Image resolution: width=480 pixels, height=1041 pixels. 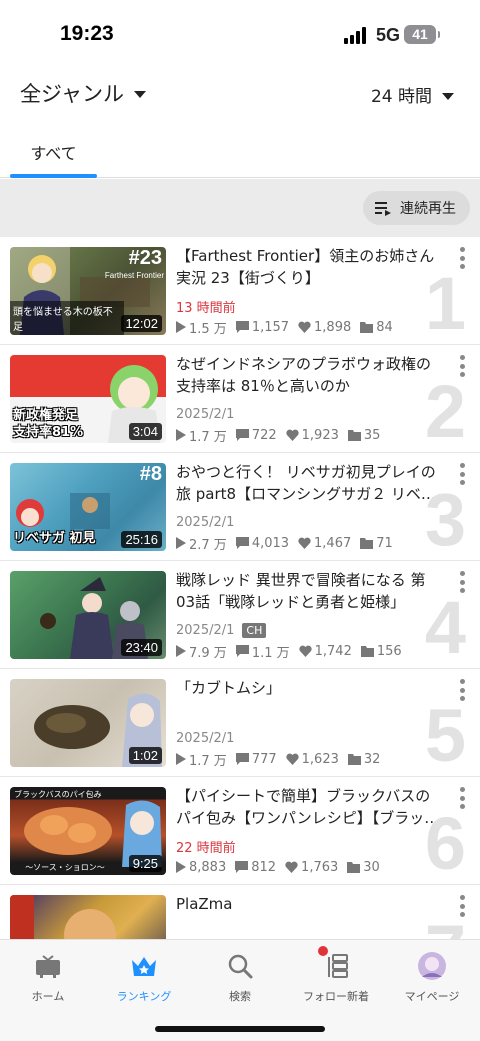 What do you see at coordinates (310, 522) in the screenshot?
I see `video-date: 2025/2/1` at bounding box center [310, 522].